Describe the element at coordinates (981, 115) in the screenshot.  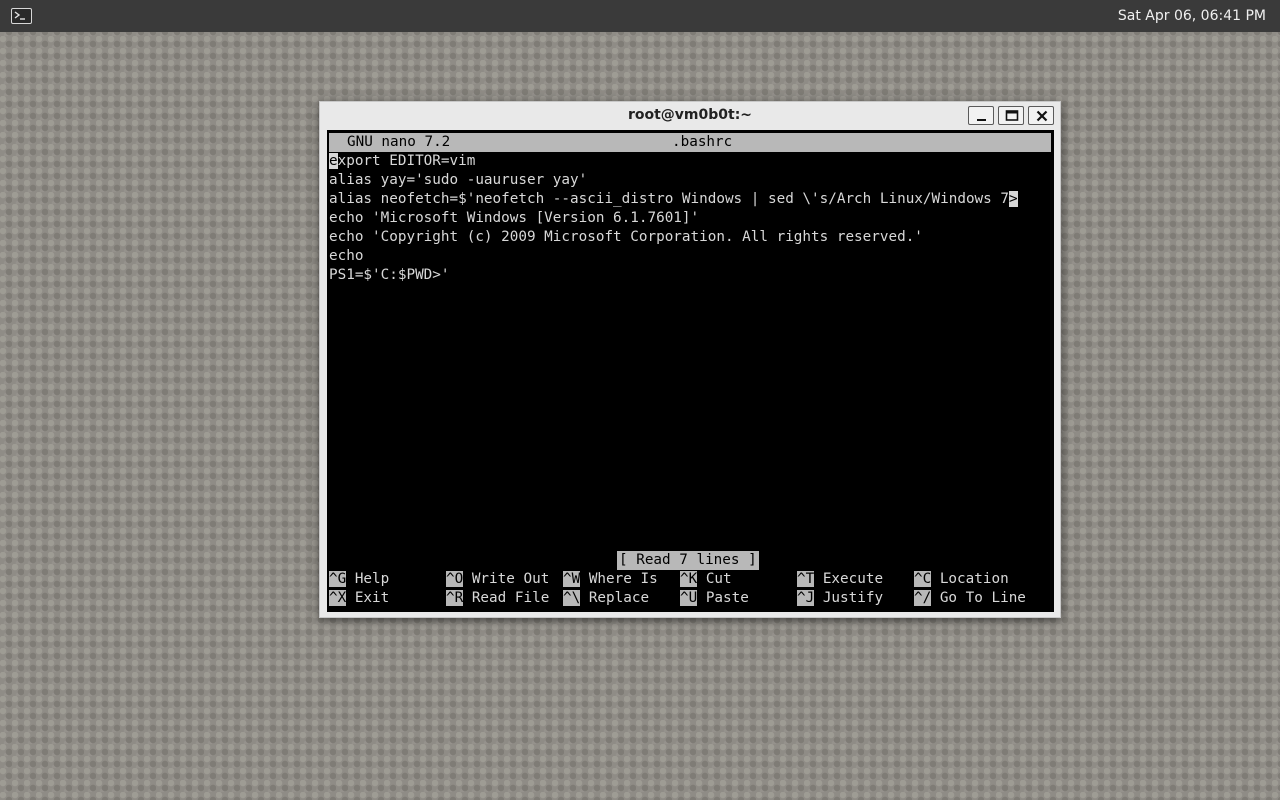
I see `minimize-button` at that location.